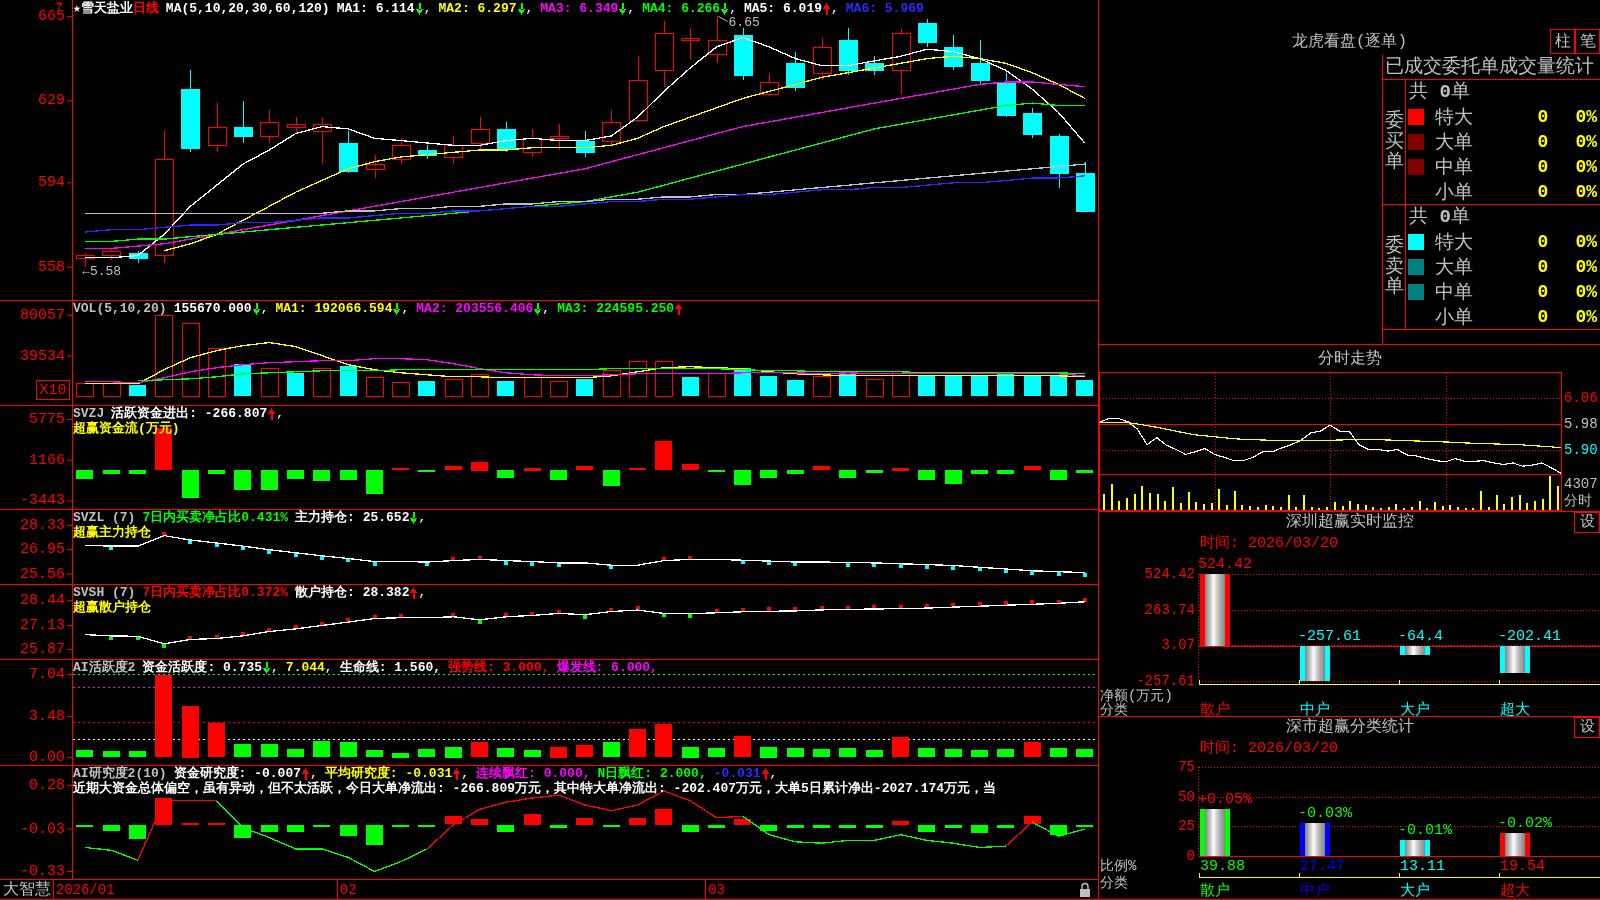 Image resolution: width=1600 pixels, height=900 pixels. I want to click on indicator-reading: 主力持仓: 25.652, so click(352, 517).